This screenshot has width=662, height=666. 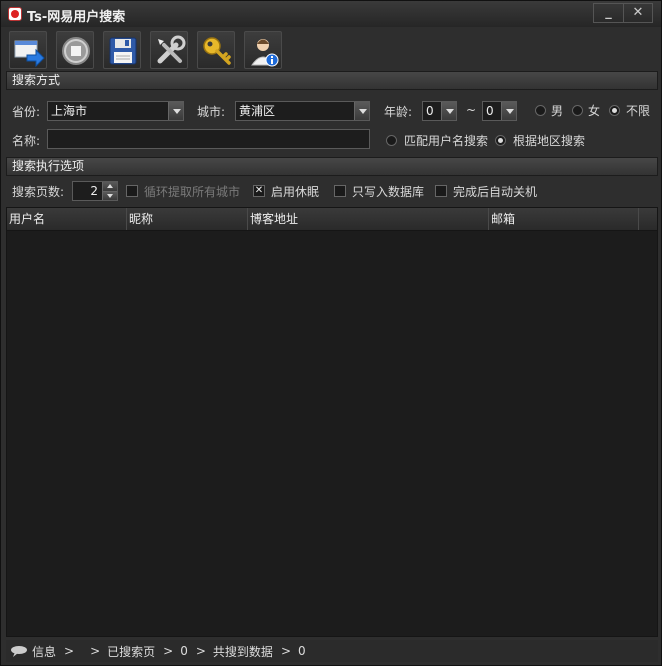 I want to click on auto-shutdown-checkbox, so click(x=441, y=191).